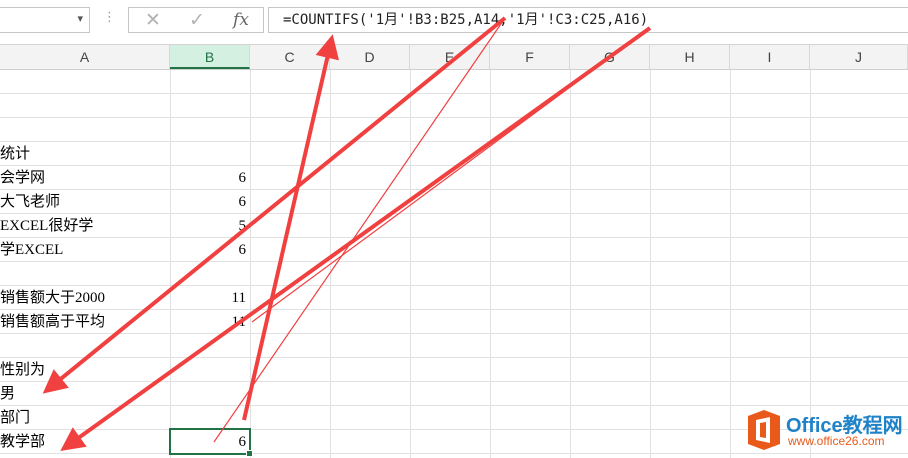 Image resolution: width=908 pixels, height=458 pixels. I want to click on office-logo-watermark: Office教程网 www.office26.com, so click(826, 432).